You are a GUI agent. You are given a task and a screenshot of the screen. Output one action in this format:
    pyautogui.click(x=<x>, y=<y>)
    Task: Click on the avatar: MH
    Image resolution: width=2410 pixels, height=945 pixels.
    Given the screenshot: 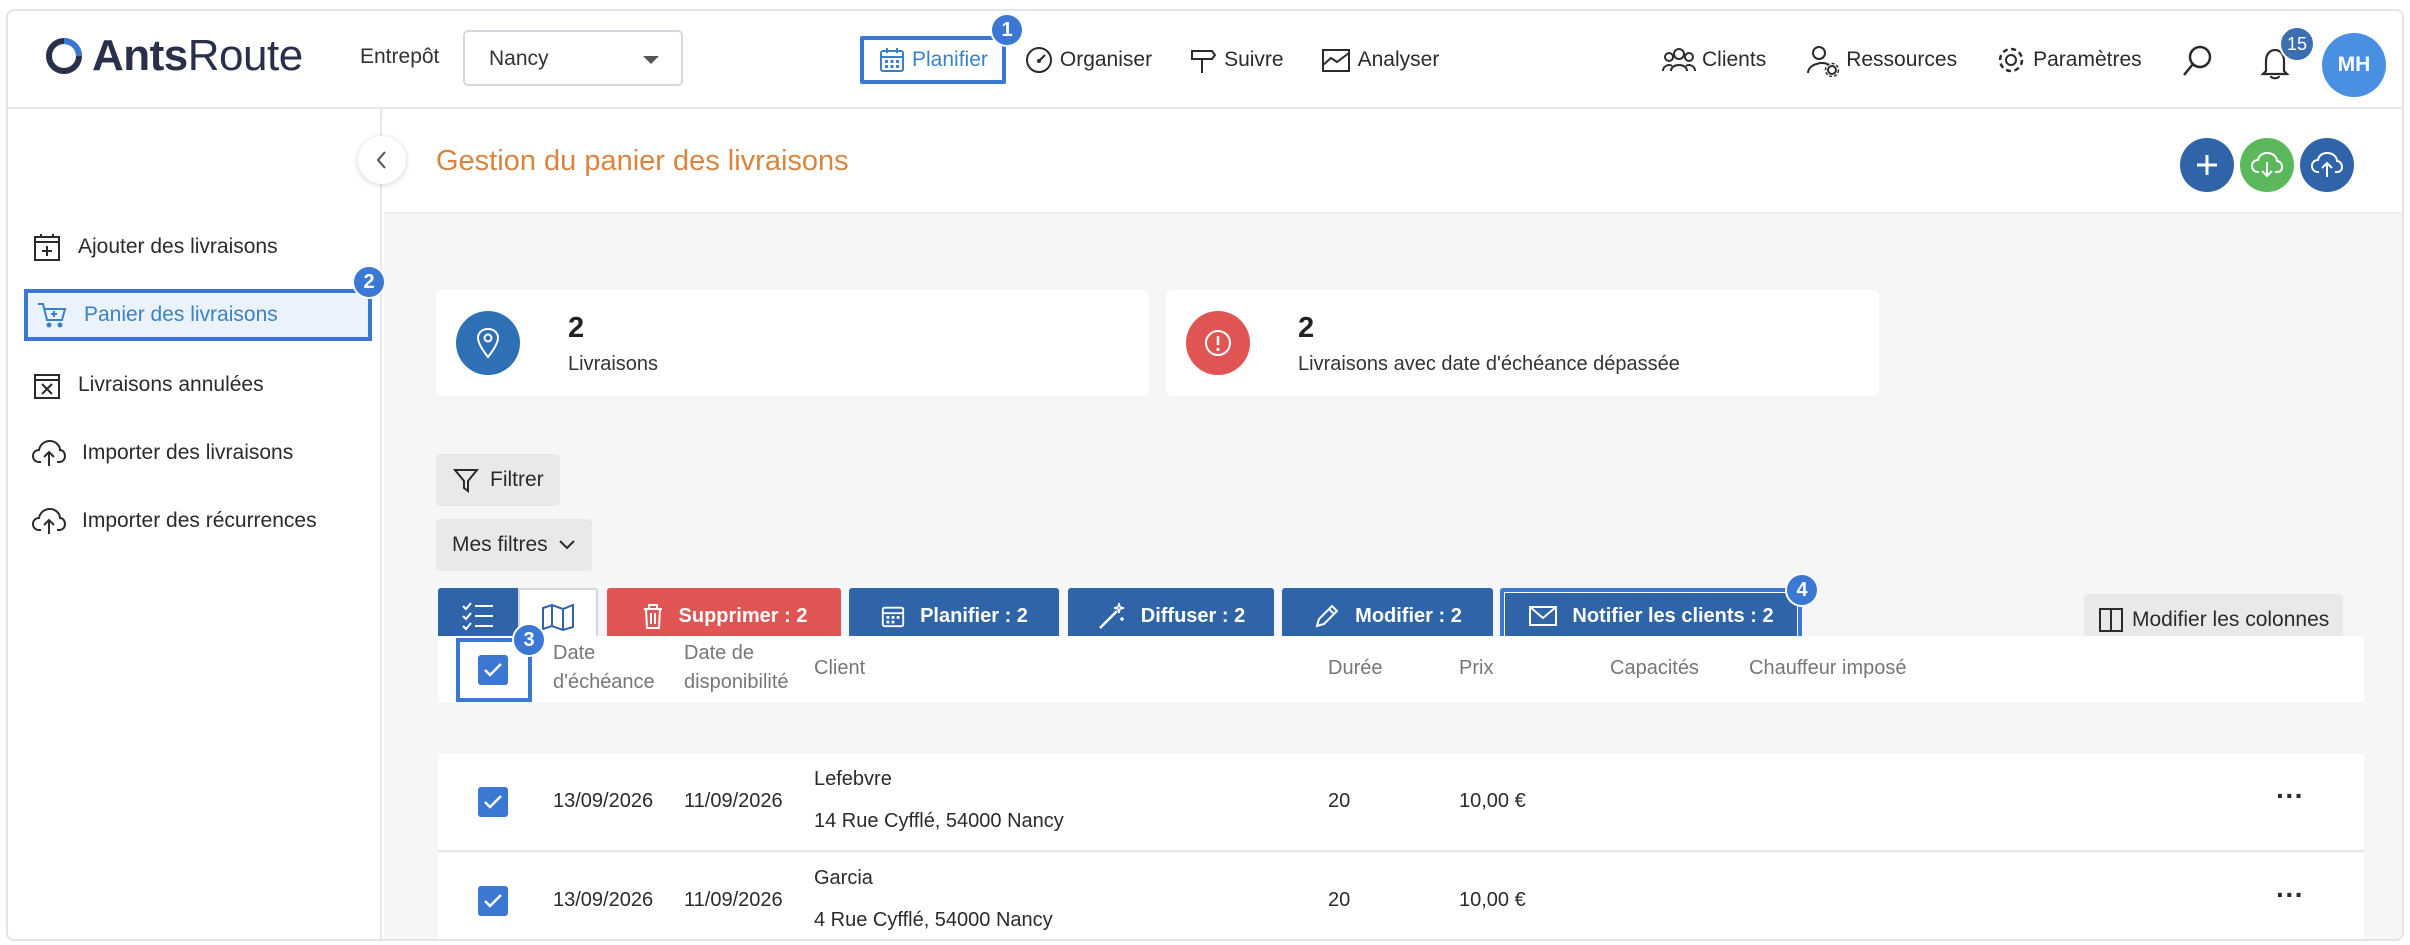 What is the action you would take?
    pyautogui.click(x=2354, y=65)
    